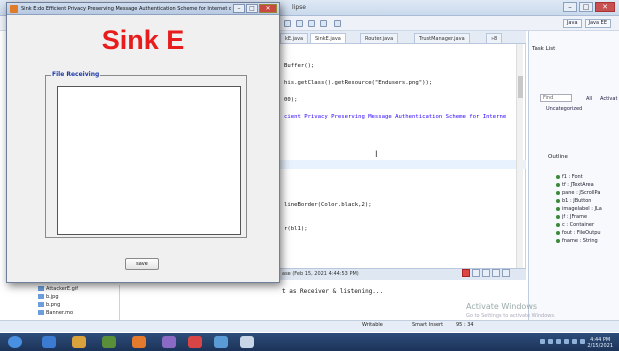 The height and width of the screenshot is (351, 619). I want to click on ide-status-bar, so click(309, 326).